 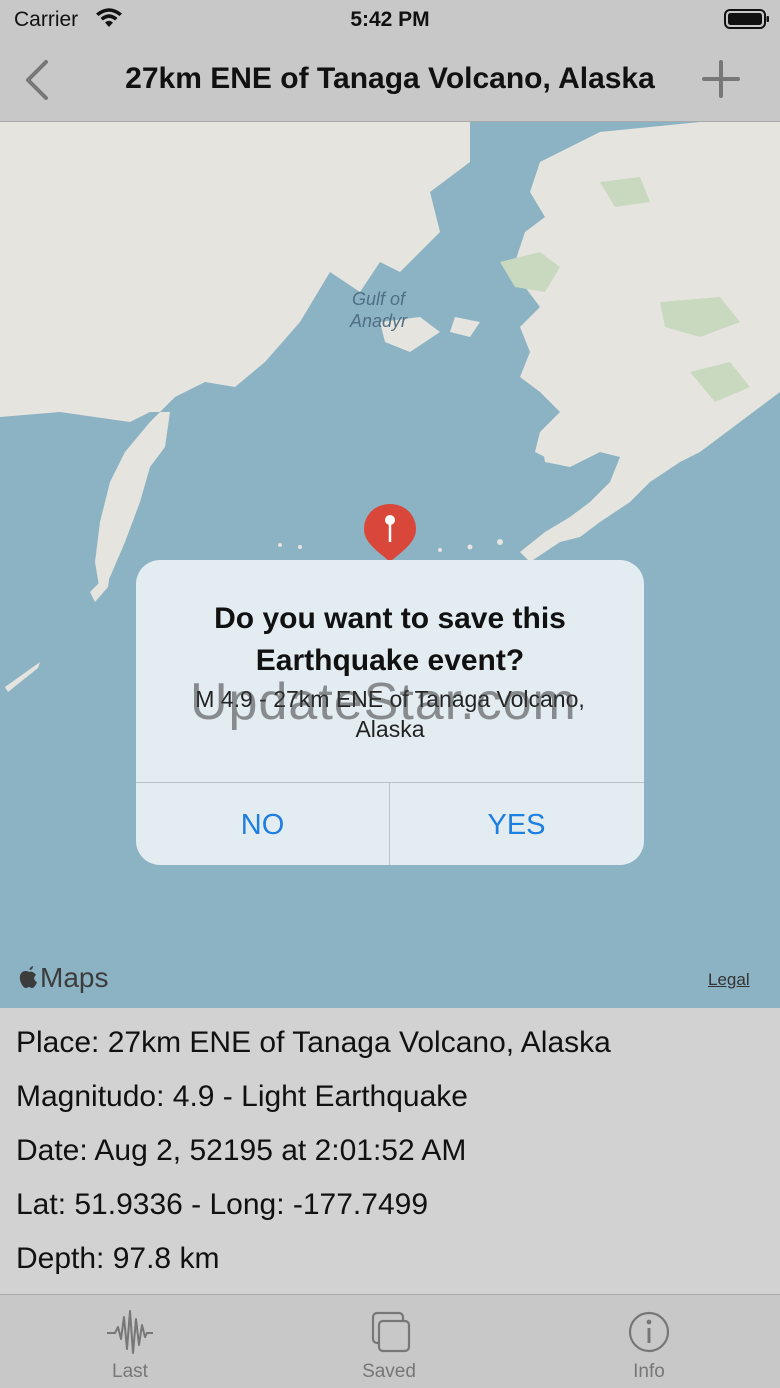 What do you see at coordinates (242, 1096) in the screenshot?
I see `detail-magnitude: Magnitudo: 4.9 - Light Earthquake` at bounding box center [242, 1096].